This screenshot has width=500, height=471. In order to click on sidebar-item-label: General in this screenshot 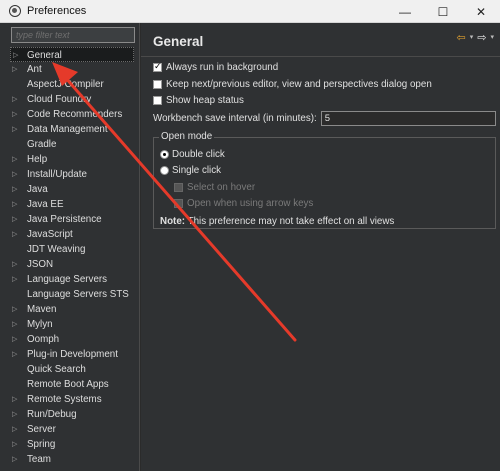, I will do `click(44, 55)`.